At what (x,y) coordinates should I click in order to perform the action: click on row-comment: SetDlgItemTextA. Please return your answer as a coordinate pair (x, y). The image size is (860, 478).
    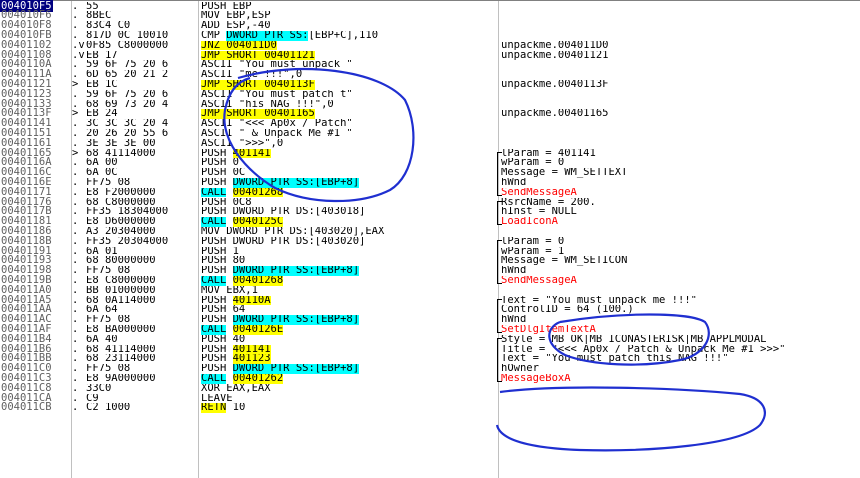
    Looking at the image, I should click on (548, 329).